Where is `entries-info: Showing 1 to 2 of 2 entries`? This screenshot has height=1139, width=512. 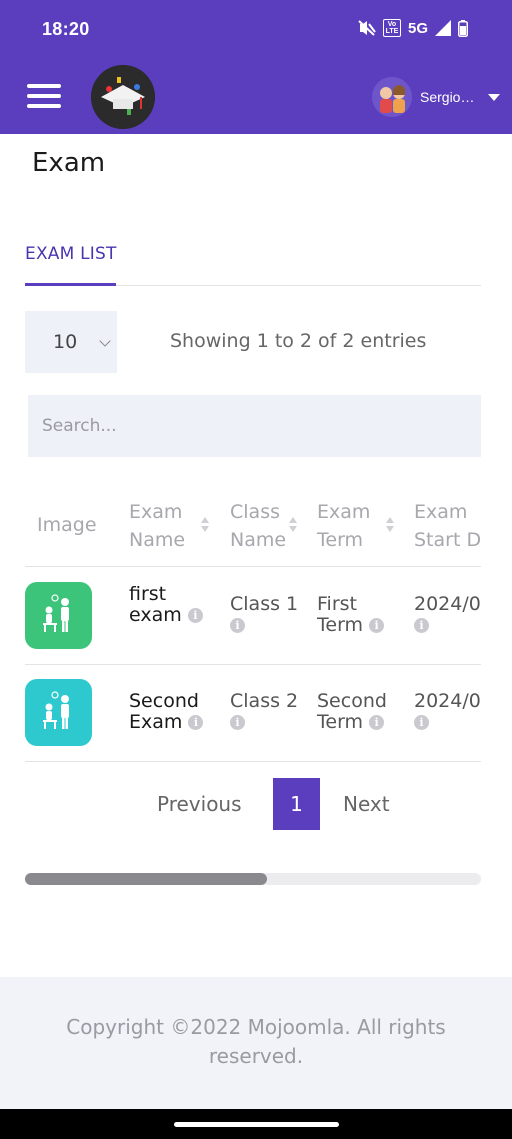
entries-info: Showing 1 to 2 of 2 entries is located at coordinates (298, 341).